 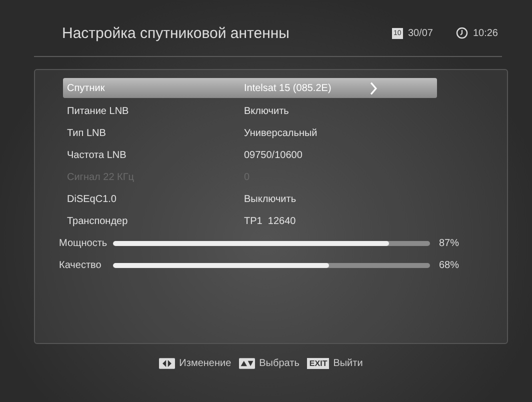 I want to click on date-text: 30/07, so click(x=420, y=33).